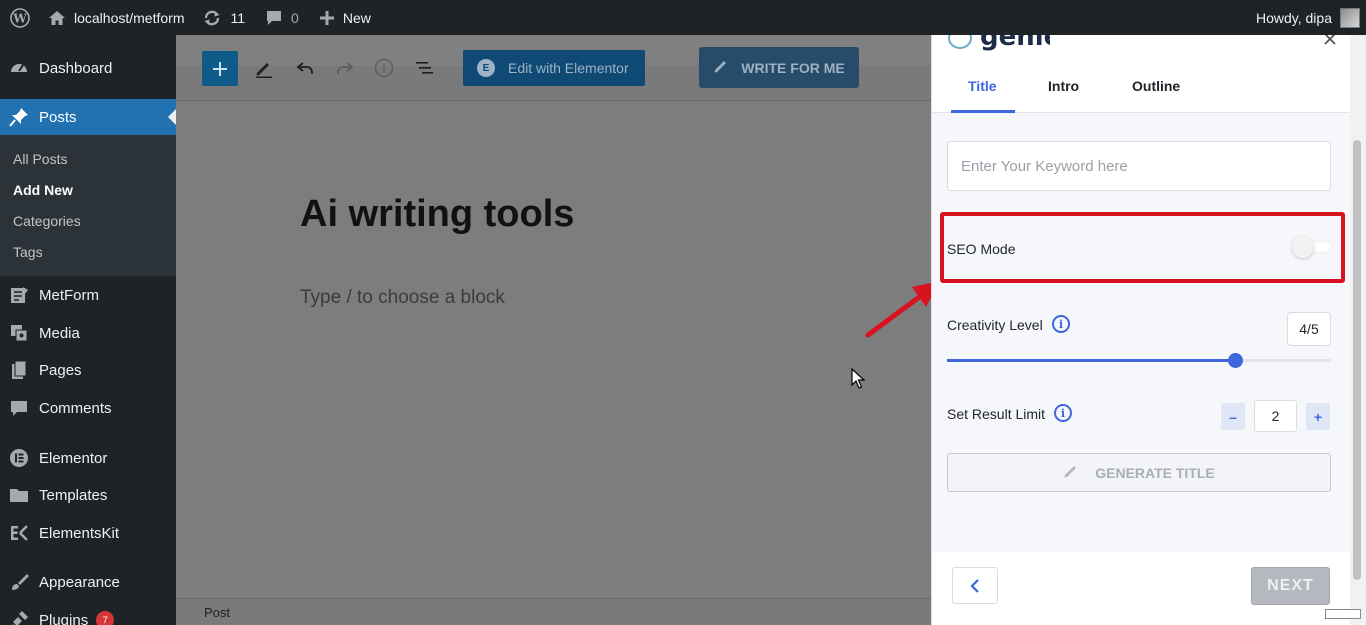  Describe the element at coordinates (64, 618) in the screenshot. I see `menu-label-plugins: Plugins` at that location.